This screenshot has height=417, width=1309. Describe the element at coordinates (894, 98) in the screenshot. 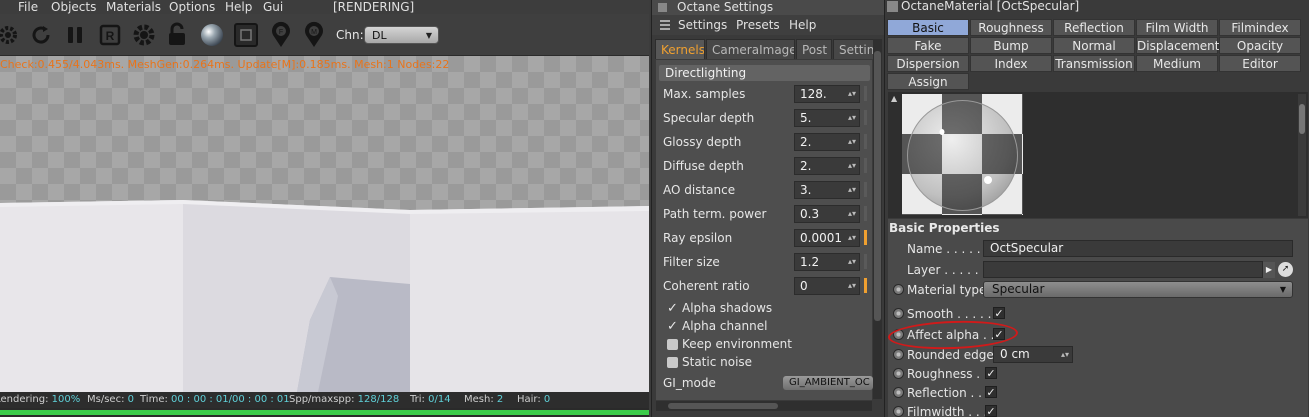

I see `collapse-triangle-icon: ▲` at that location.